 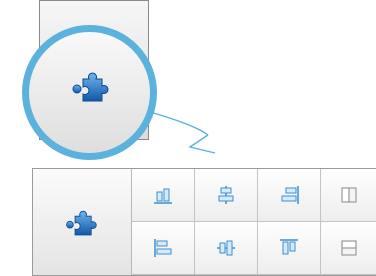 I want to click on align-center-horizontal-button, so click(x=226, y=248).